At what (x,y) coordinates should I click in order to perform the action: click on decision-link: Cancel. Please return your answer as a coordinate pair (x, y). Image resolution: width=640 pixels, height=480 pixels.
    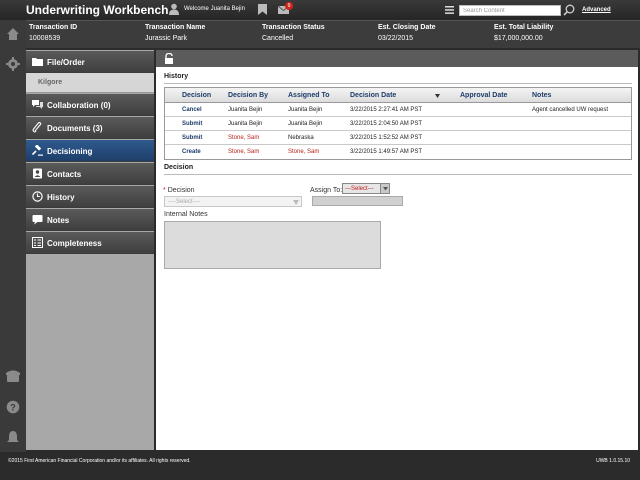
    Looking at the image, I should click on (192, 110).